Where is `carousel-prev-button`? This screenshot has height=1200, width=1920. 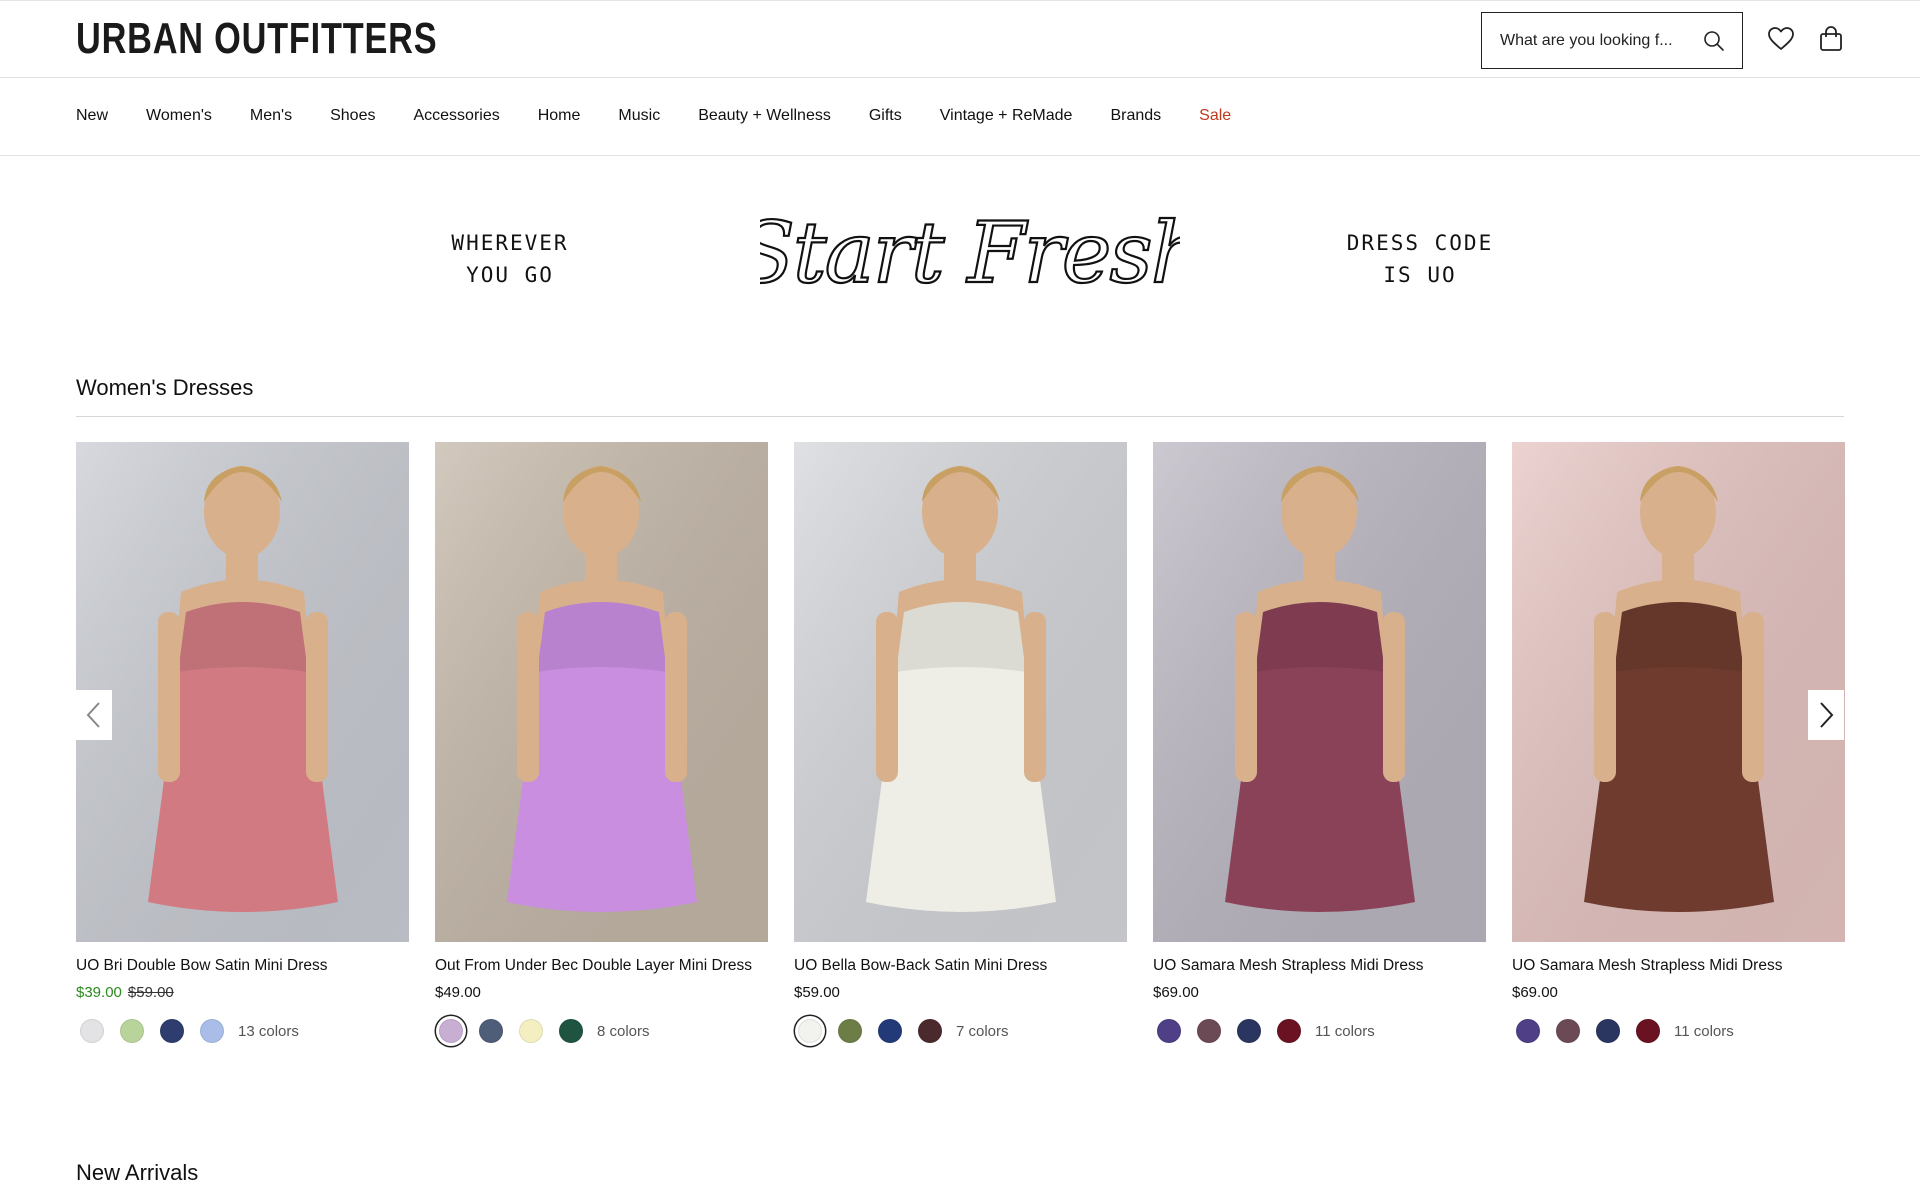
carousel-prev-button is located at coordinates (94, 715).